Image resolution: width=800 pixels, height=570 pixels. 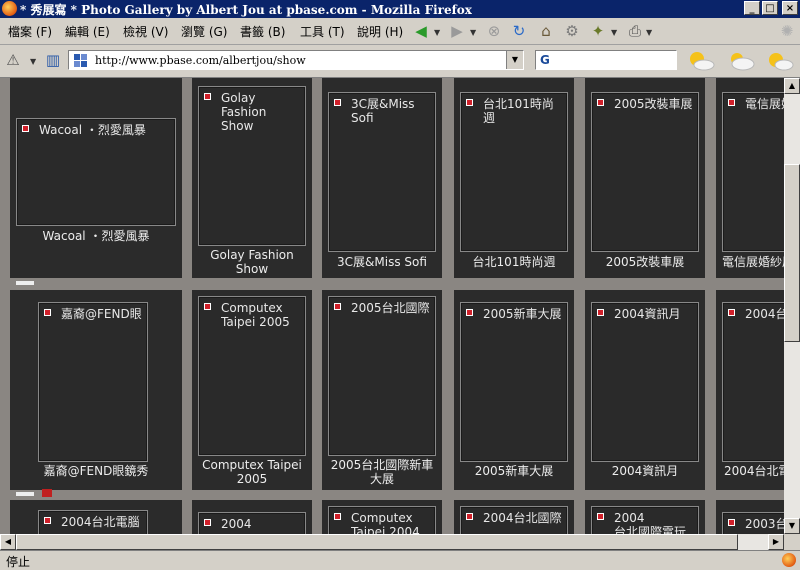 What do you see at coordinates (145, 31) in the screenshot?
I see `menu-view: 檢視 (V)` at bounding box center [145, 31].